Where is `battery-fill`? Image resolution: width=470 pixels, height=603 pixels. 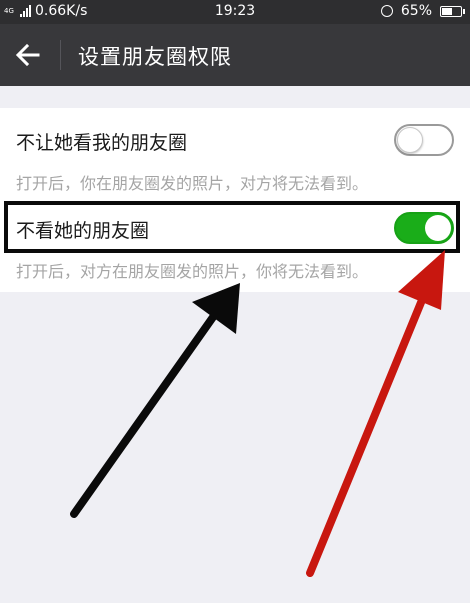 battery-fill is located at coordinates (447, 11).